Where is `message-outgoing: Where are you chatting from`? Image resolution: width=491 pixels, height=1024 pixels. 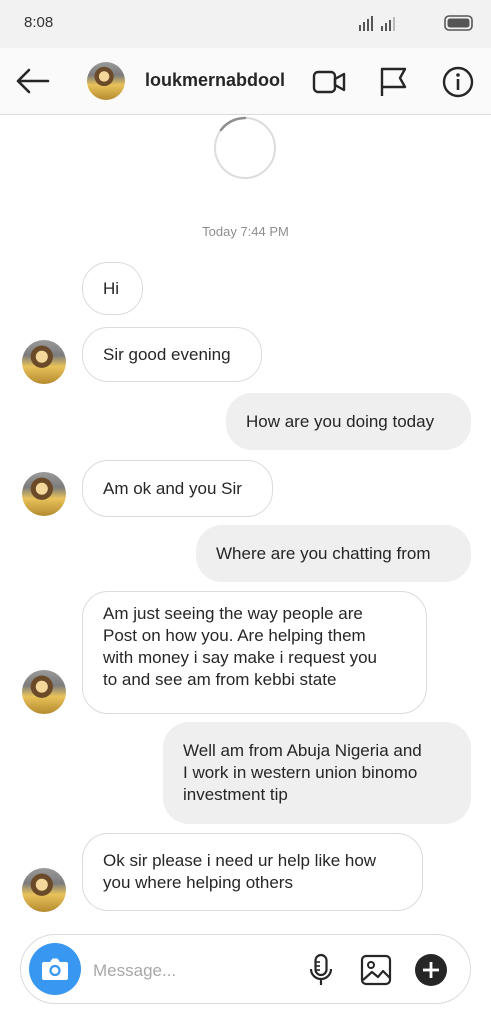
message-outgoing: Where are you chatting from is located at coordinates (333, 553).